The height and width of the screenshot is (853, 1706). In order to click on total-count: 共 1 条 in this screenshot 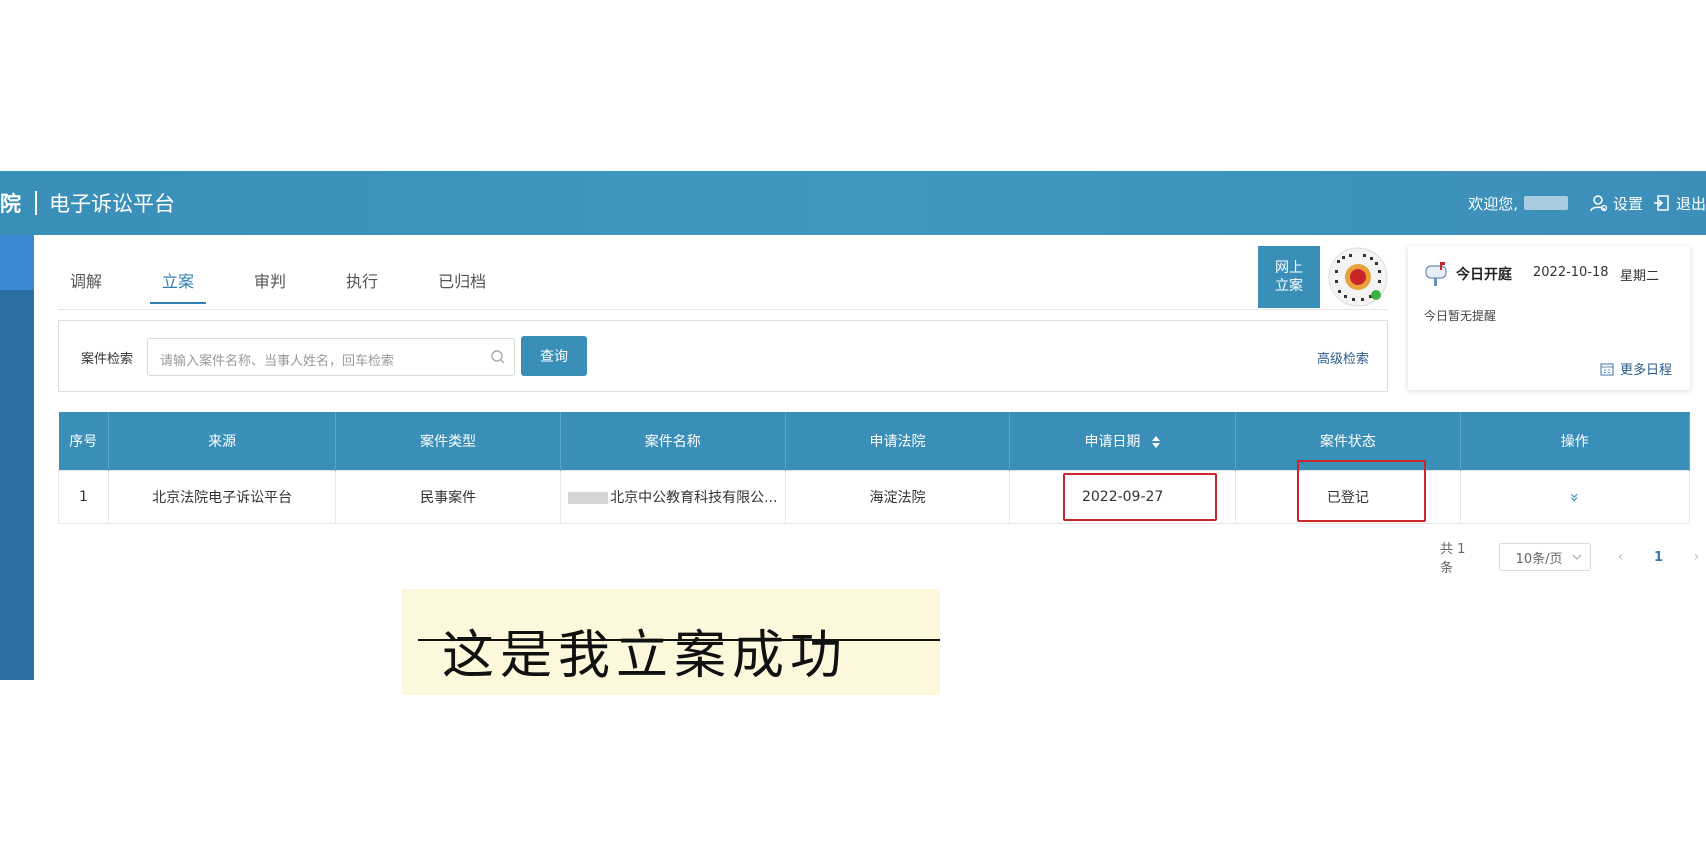, I will do `click(1453, 559)`.